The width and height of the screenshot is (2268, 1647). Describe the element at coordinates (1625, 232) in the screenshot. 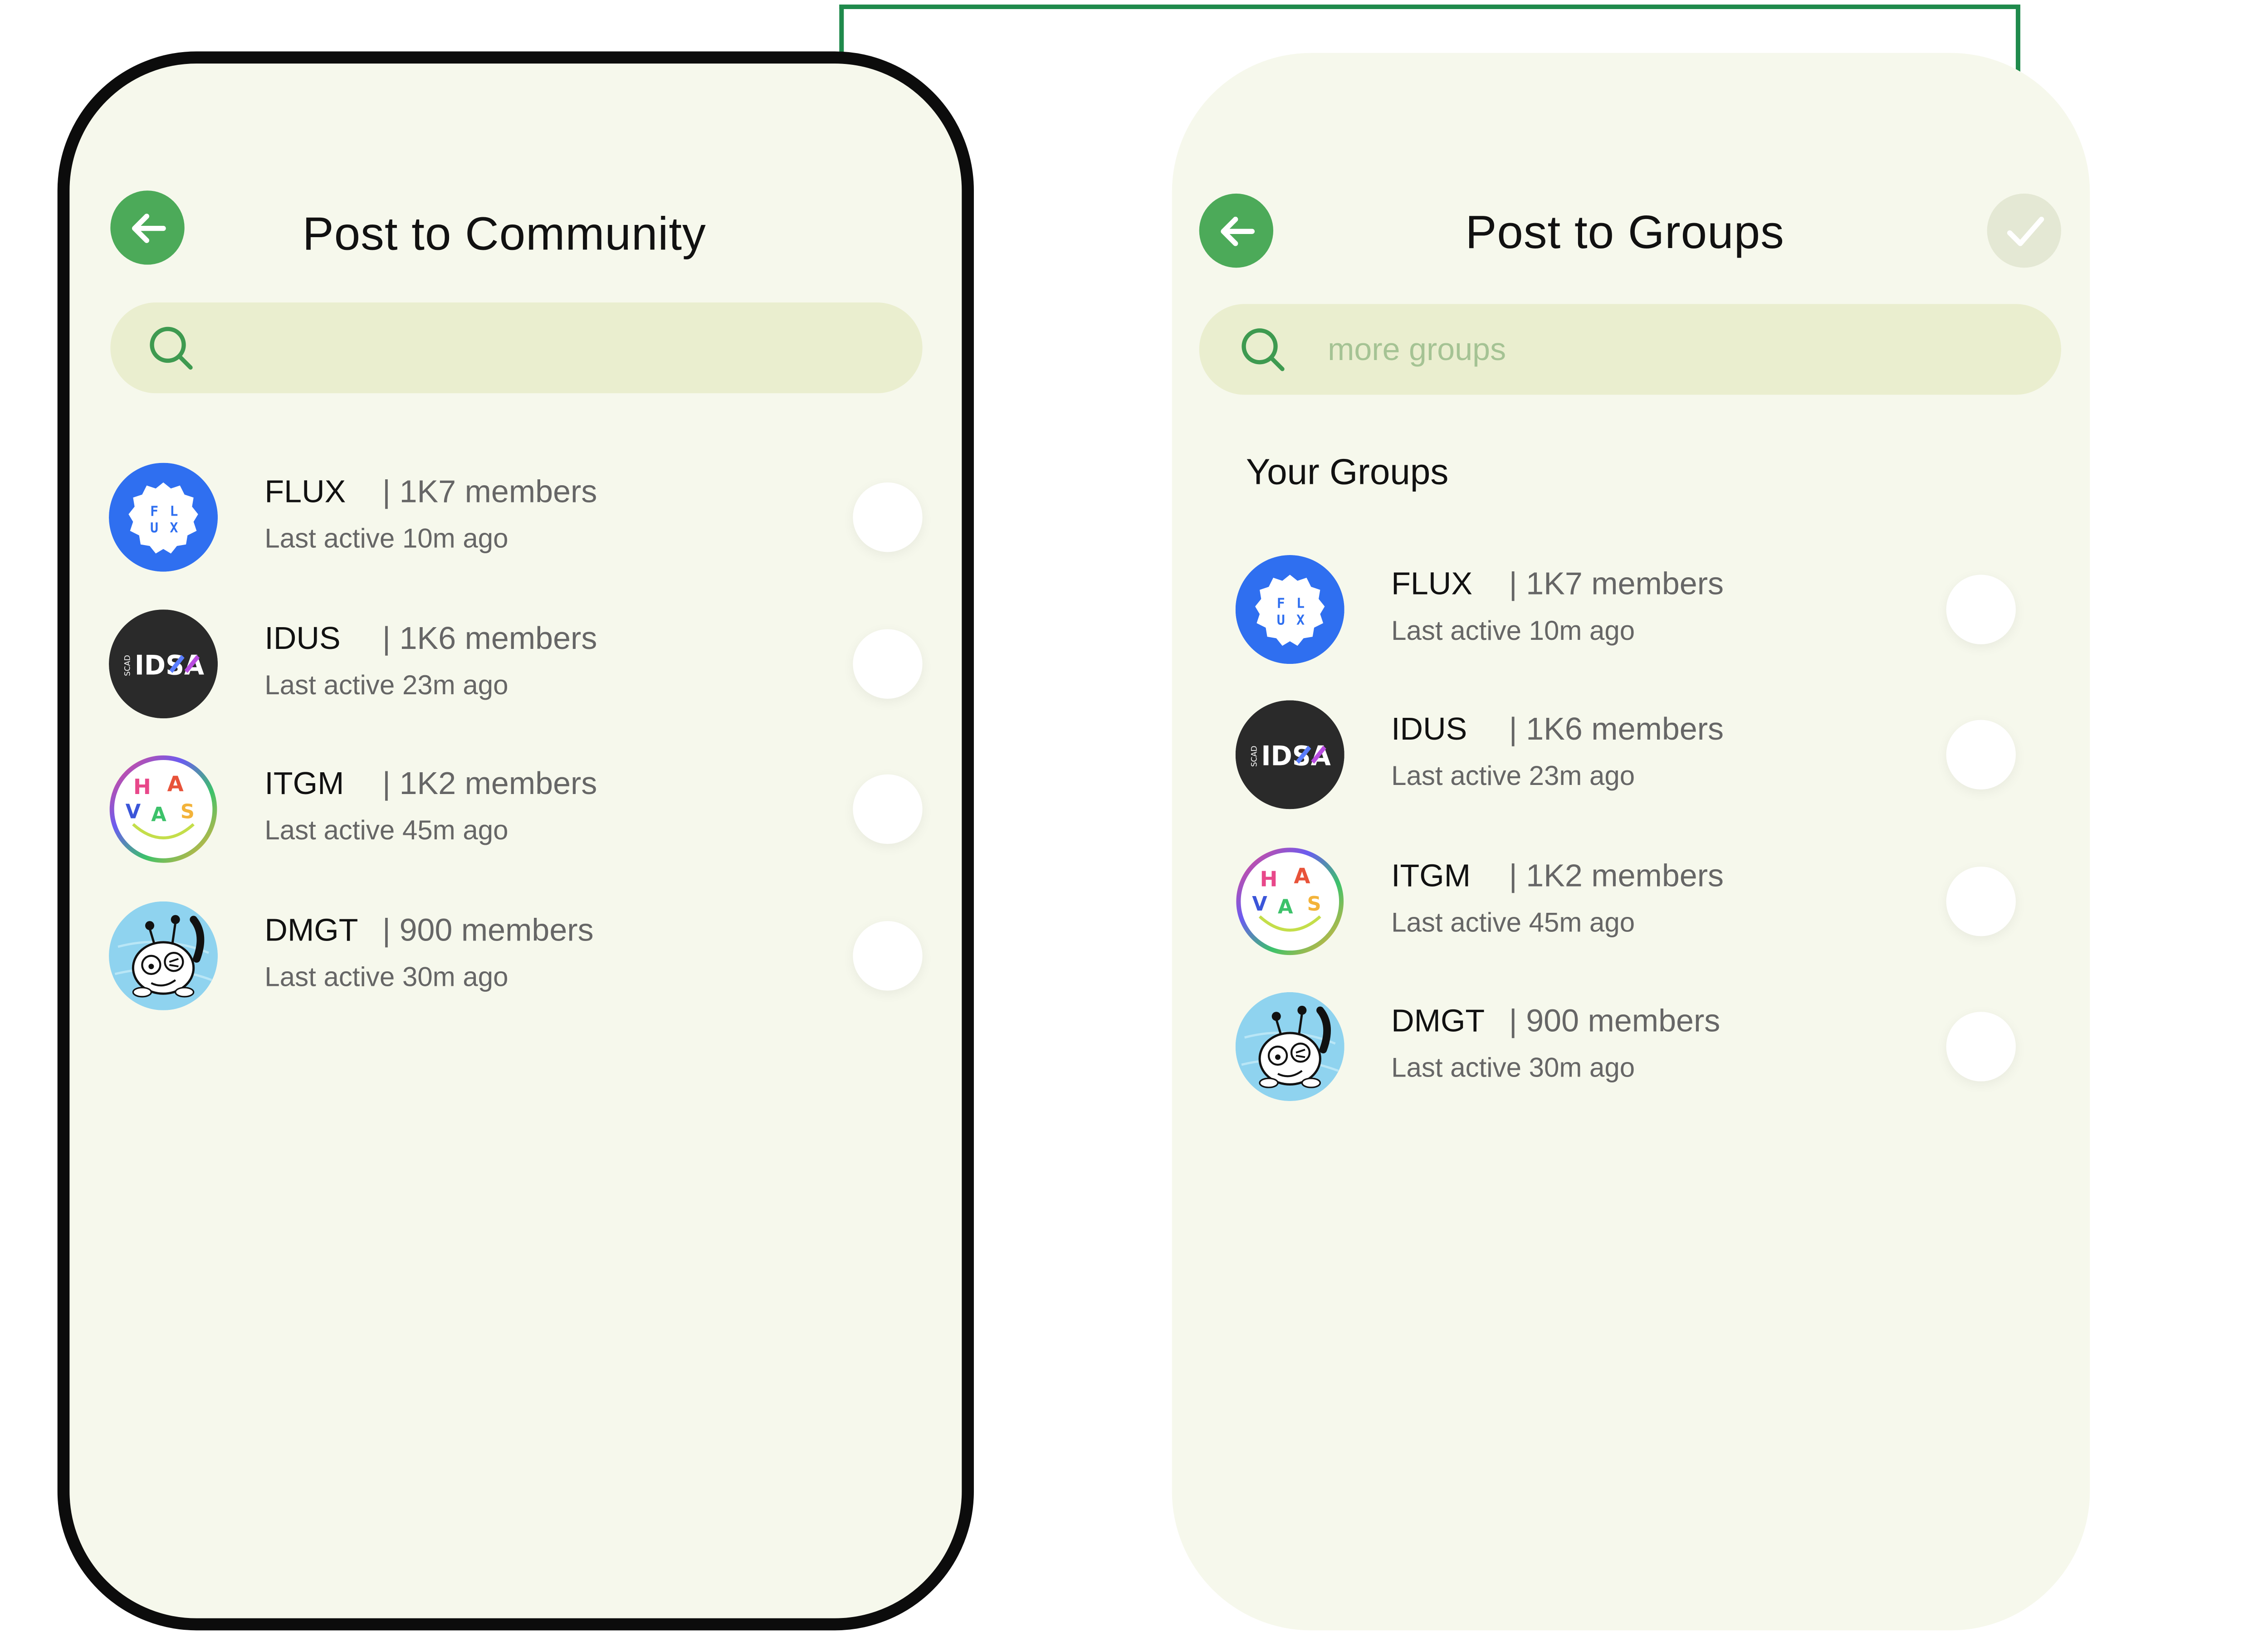

I see `page-title: Post to Groups` at that location.